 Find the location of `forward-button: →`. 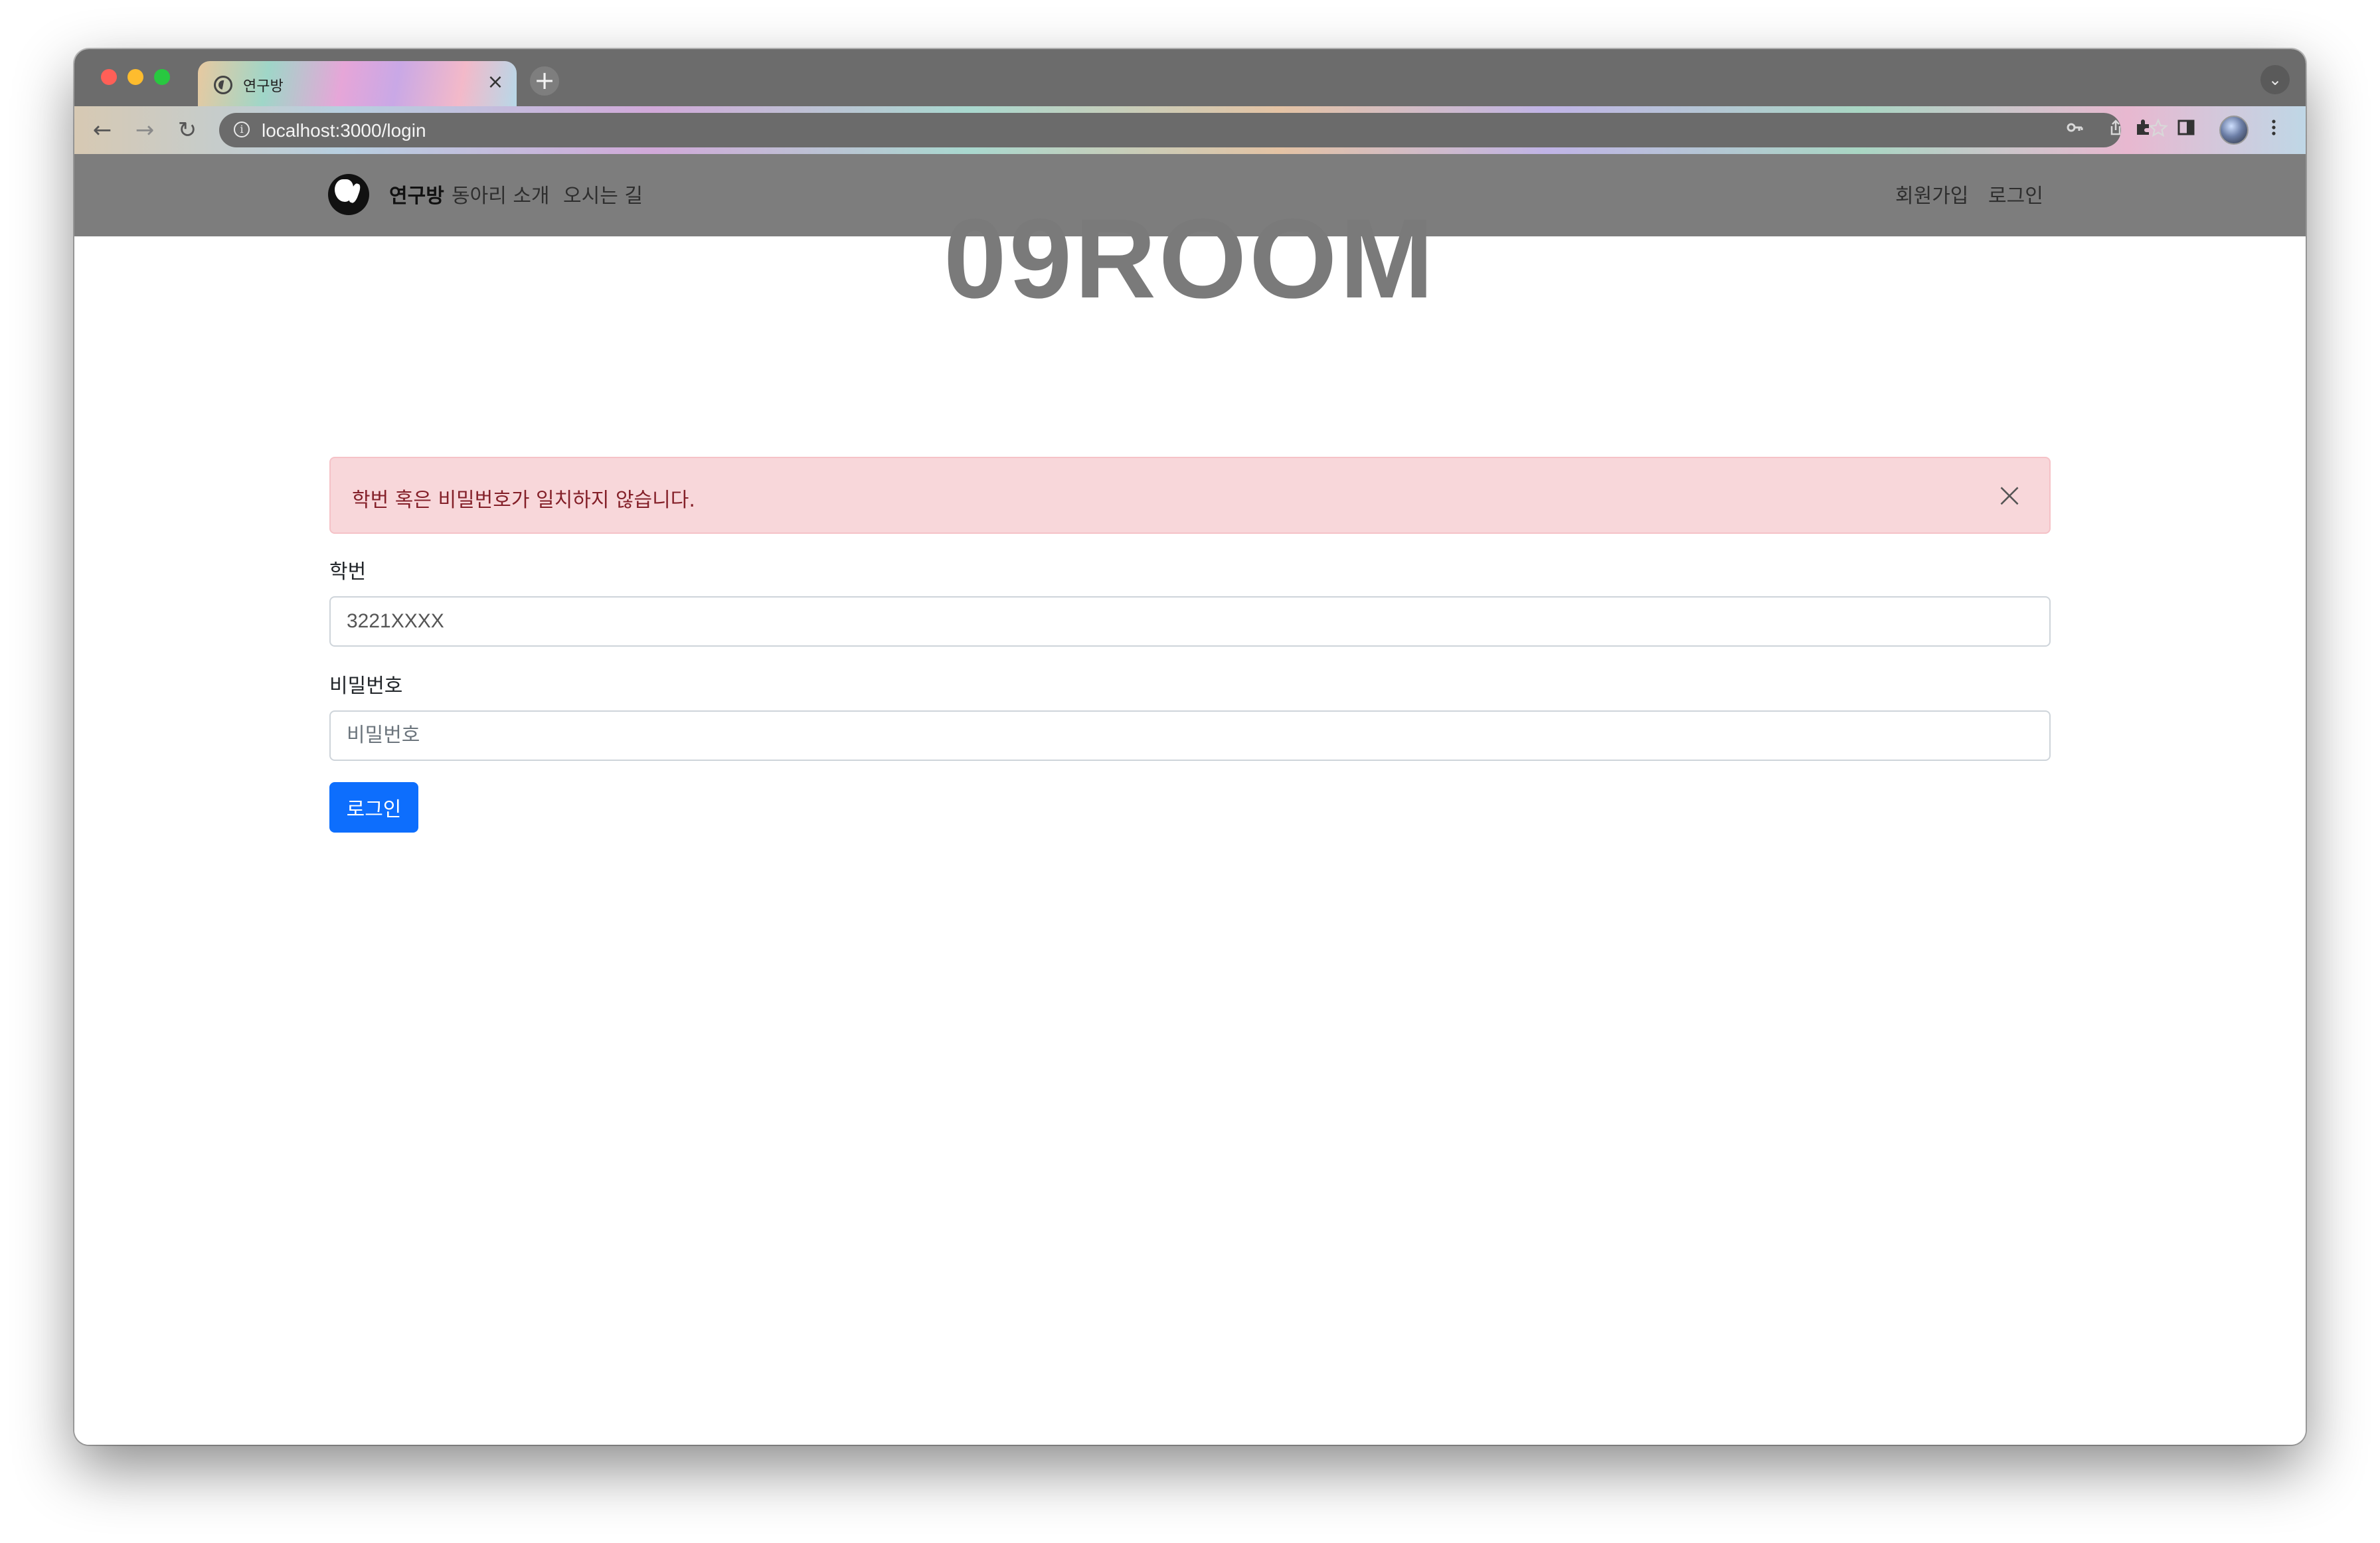

forward-button: → is located at coordinates (144, 130).